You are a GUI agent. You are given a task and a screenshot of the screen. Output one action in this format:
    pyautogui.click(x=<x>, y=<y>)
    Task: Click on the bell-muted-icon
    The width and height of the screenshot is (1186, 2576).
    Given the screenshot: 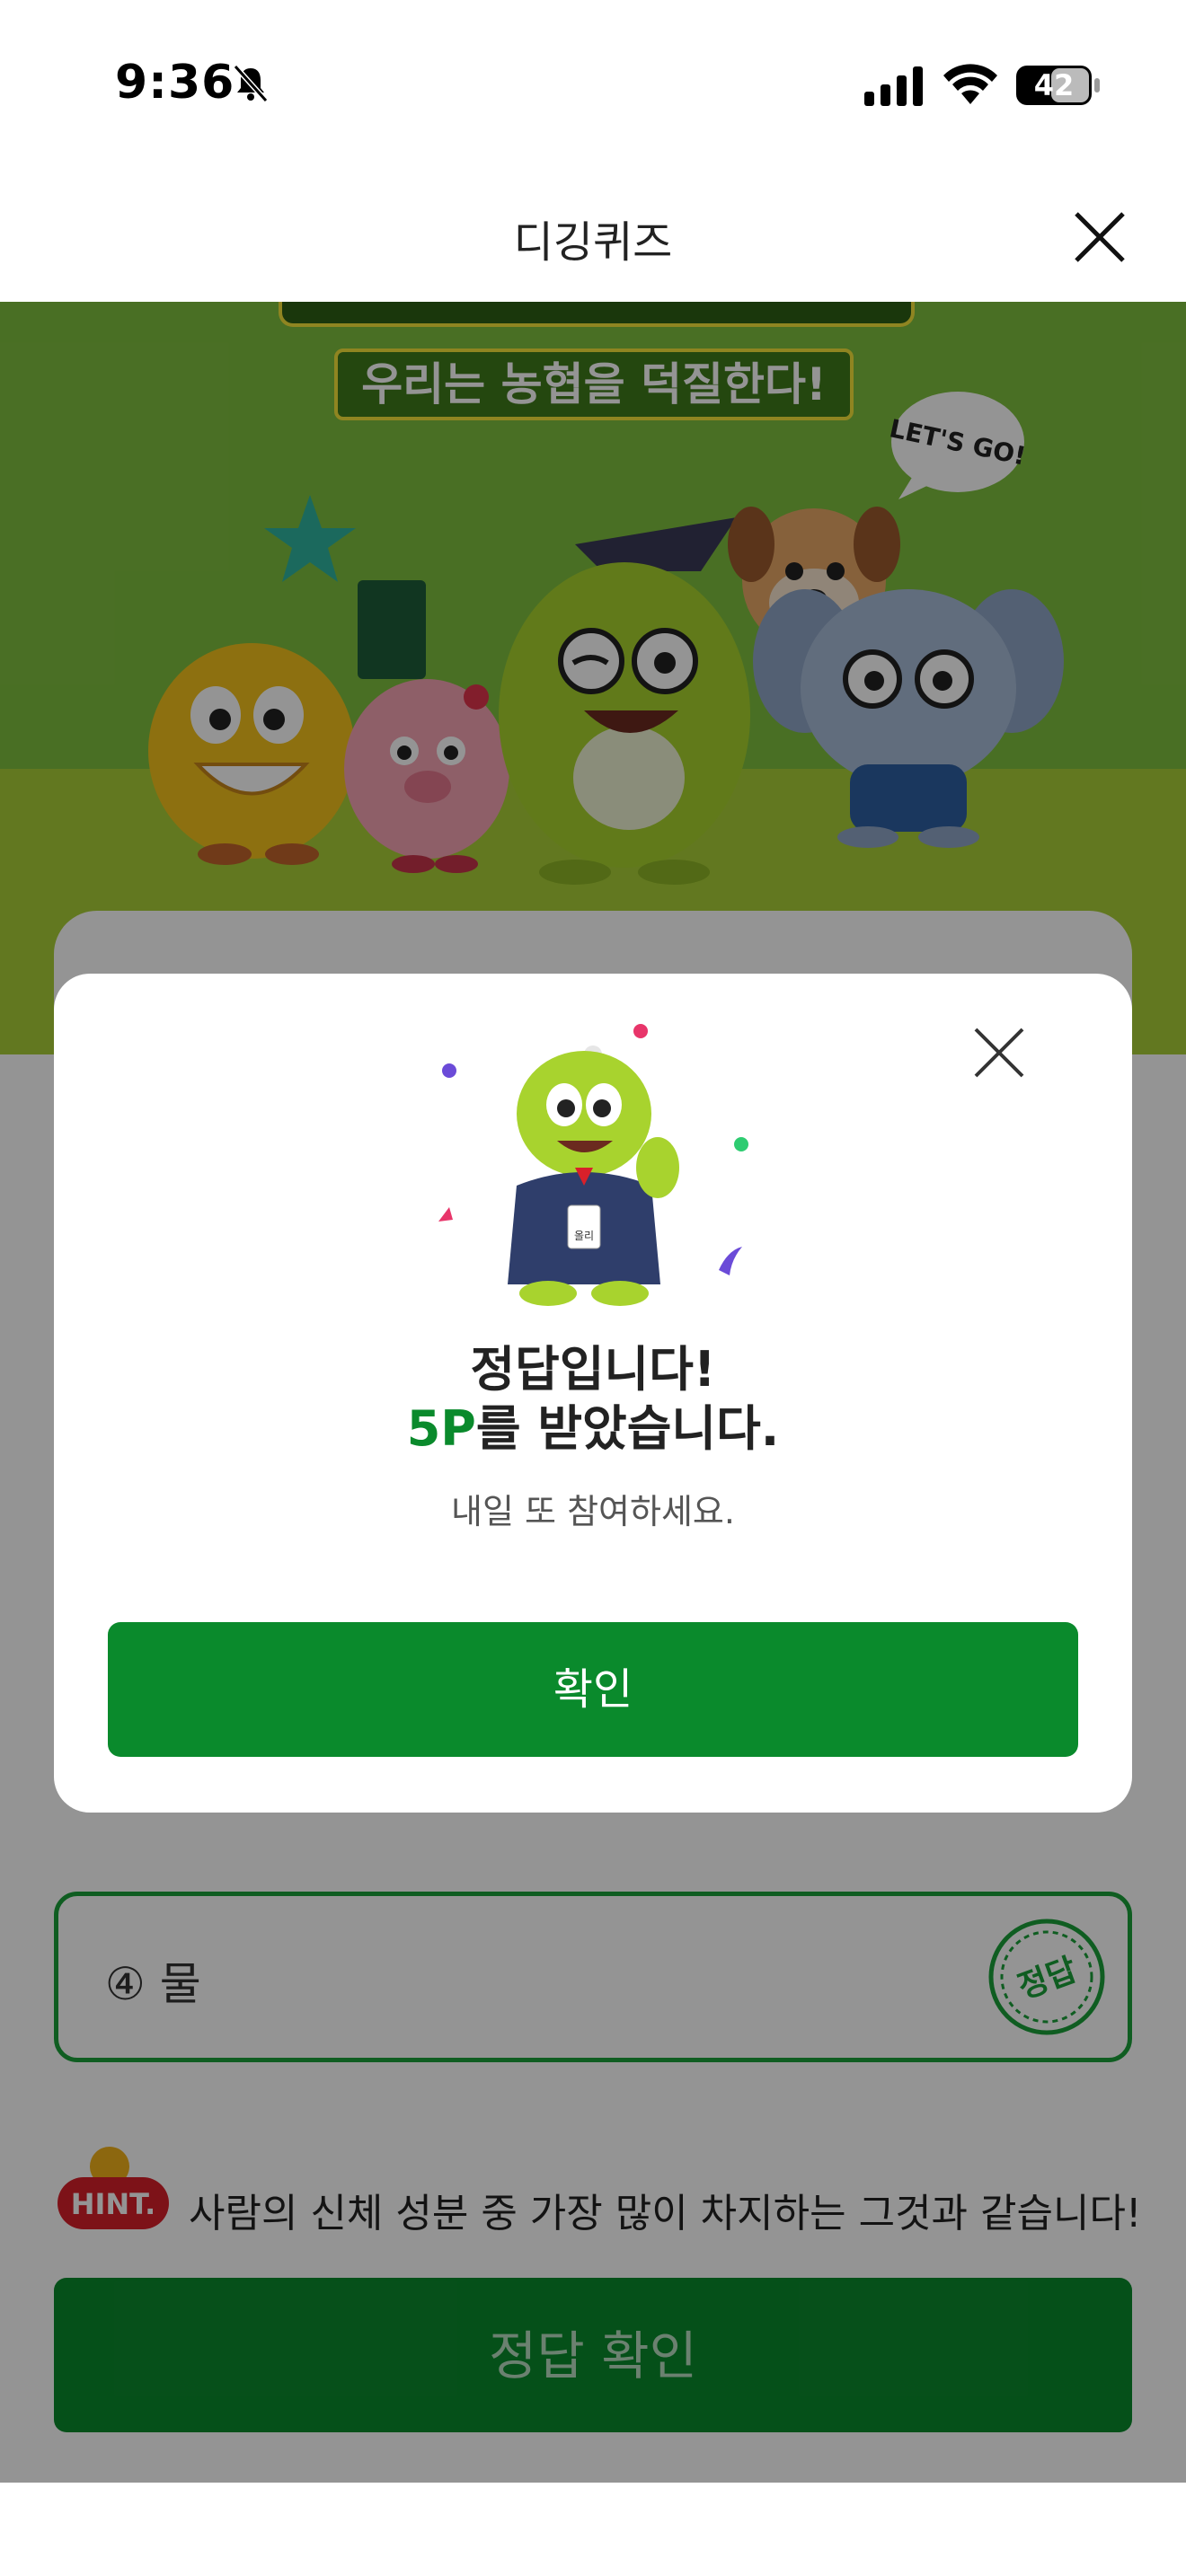 What is the action you would take?
    pyautogui.click(x=251, y=83)
    